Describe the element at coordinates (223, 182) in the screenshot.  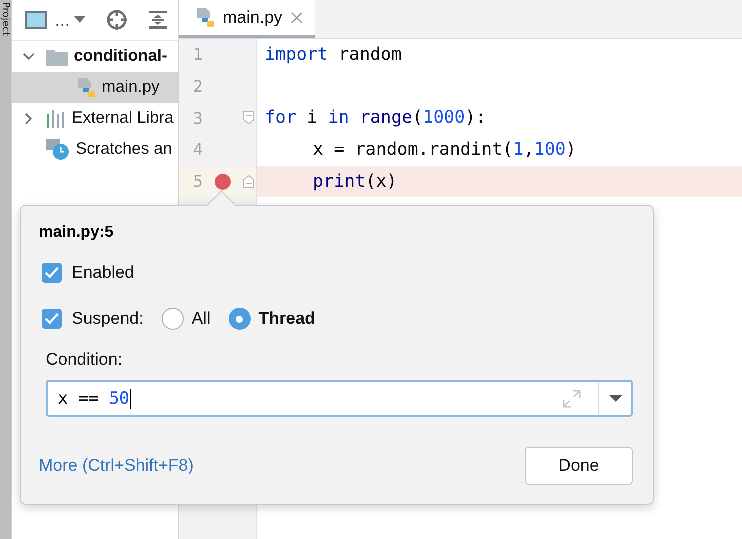
I see `breakpoint-icon` at that location.